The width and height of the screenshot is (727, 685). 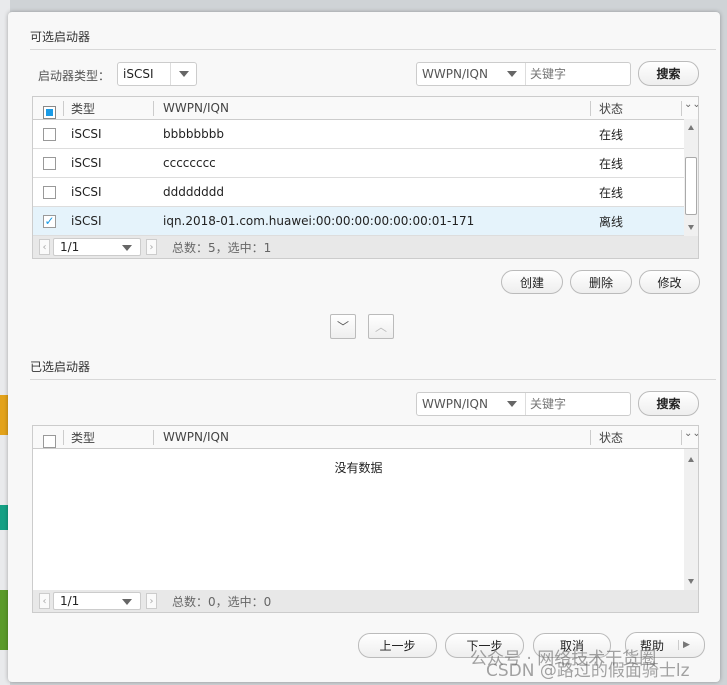 I want to click on table-row: iSCSI cccccccc 在线, so click(x=365, y=163).